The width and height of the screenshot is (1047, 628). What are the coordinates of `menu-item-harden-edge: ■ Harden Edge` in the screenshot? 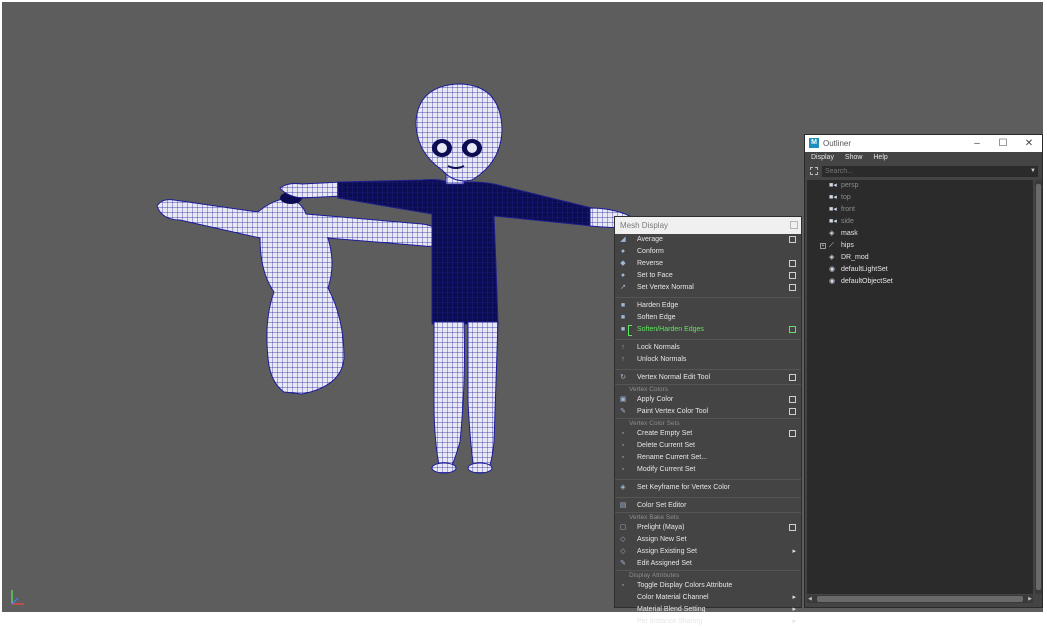 It's located at (708, 306).